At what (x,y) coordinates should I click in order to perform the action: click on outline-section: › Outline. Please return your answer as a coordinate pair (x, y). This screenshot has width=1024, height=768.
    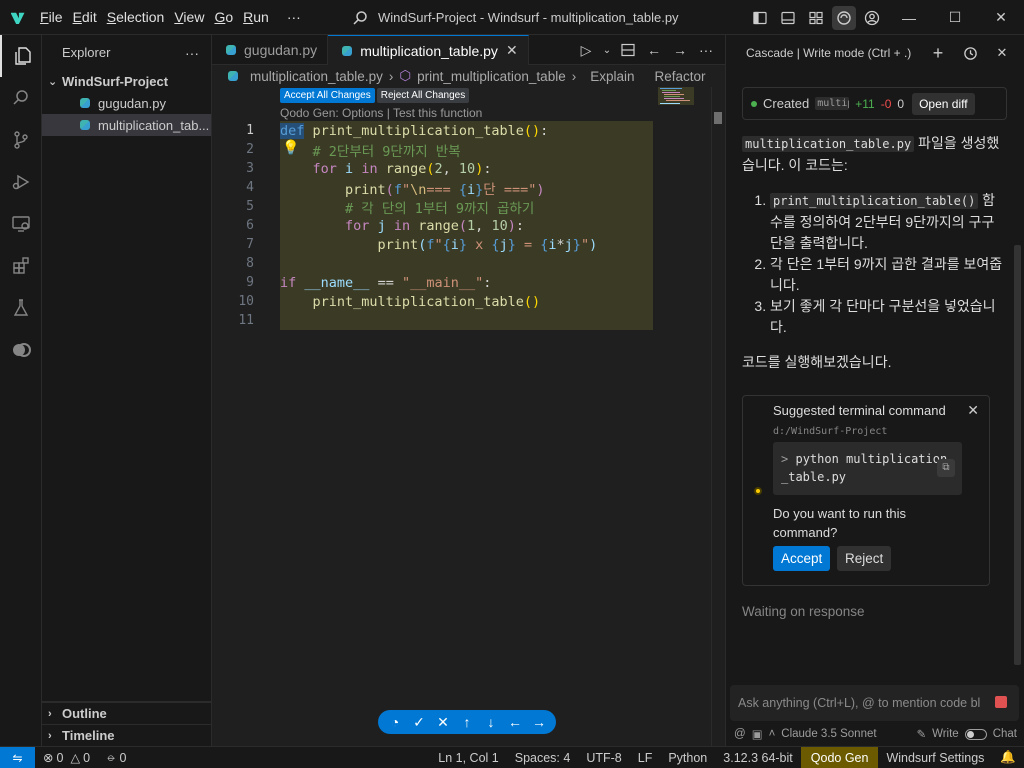
    Looking at the image, I should click on (127, 713).